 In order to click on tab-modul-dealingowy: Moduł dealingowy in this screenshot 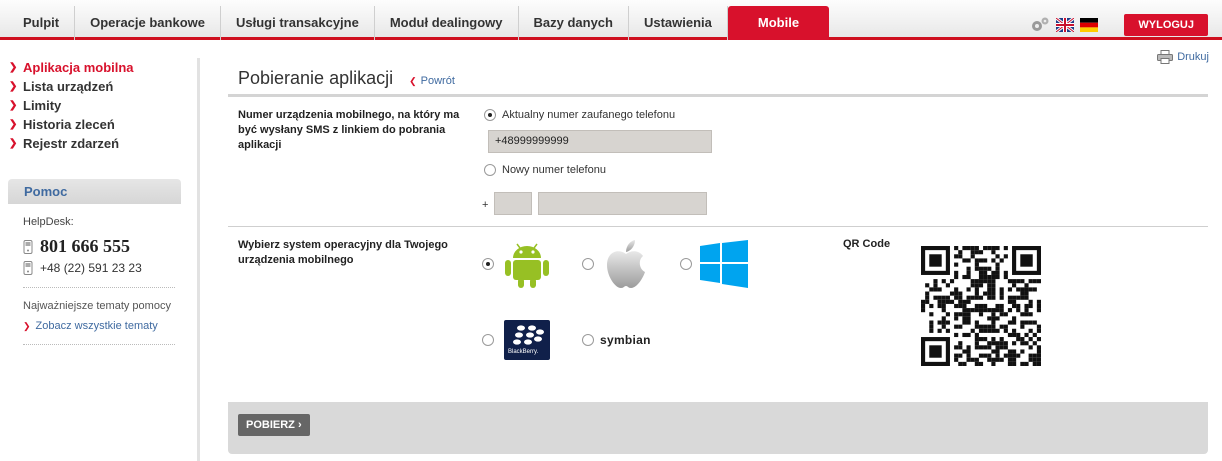, I will do `click(447, 23)`.